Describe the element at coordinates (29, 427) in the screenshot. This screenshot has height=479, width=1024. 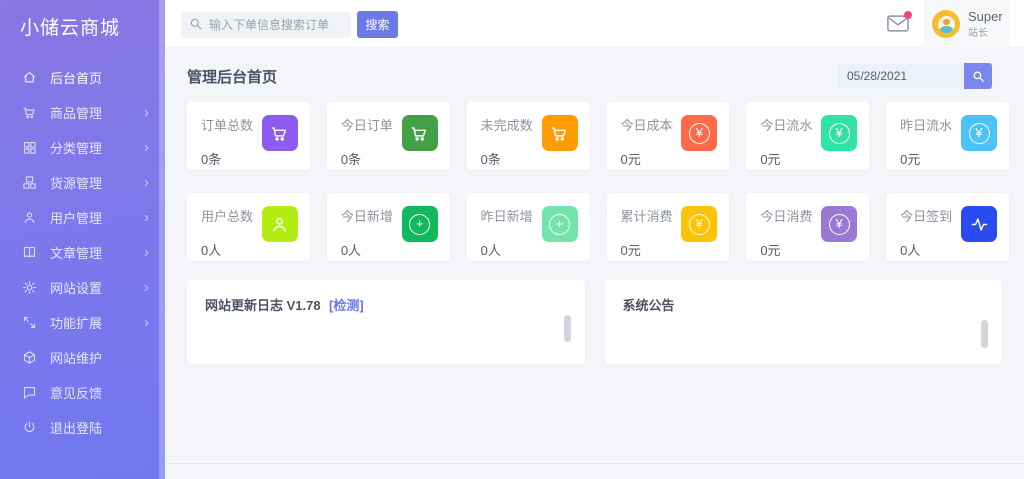
I see `power-icon` at that location.